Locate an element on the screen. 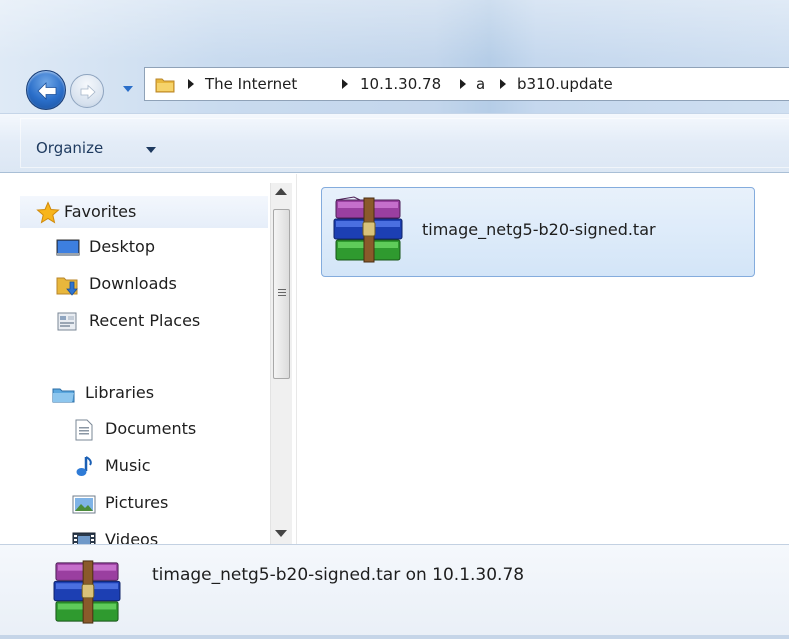 The height and width of the screenshot is (639, 789). nav-item-pictures: Pictures is located at coordinates (169, 503).